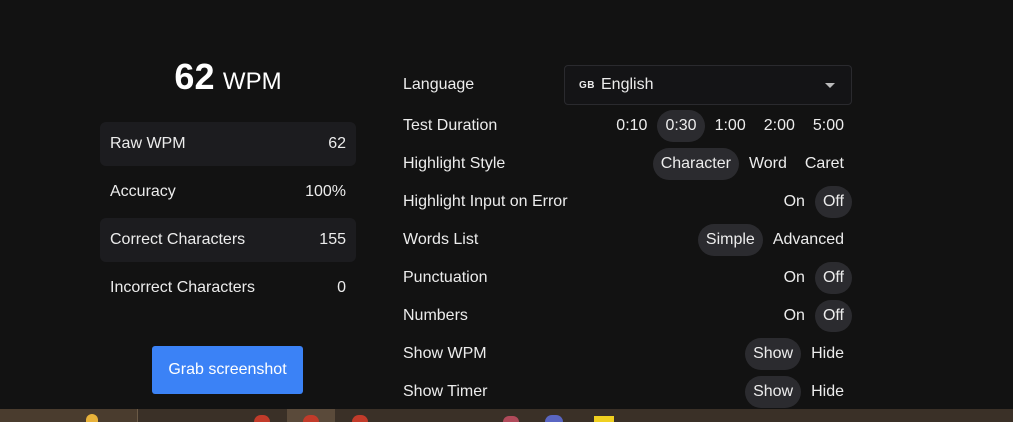 Image resolution: width=1013 pixels, height=422 pixels. I want to click on option-1-00: 1:00, so click(730, 126).